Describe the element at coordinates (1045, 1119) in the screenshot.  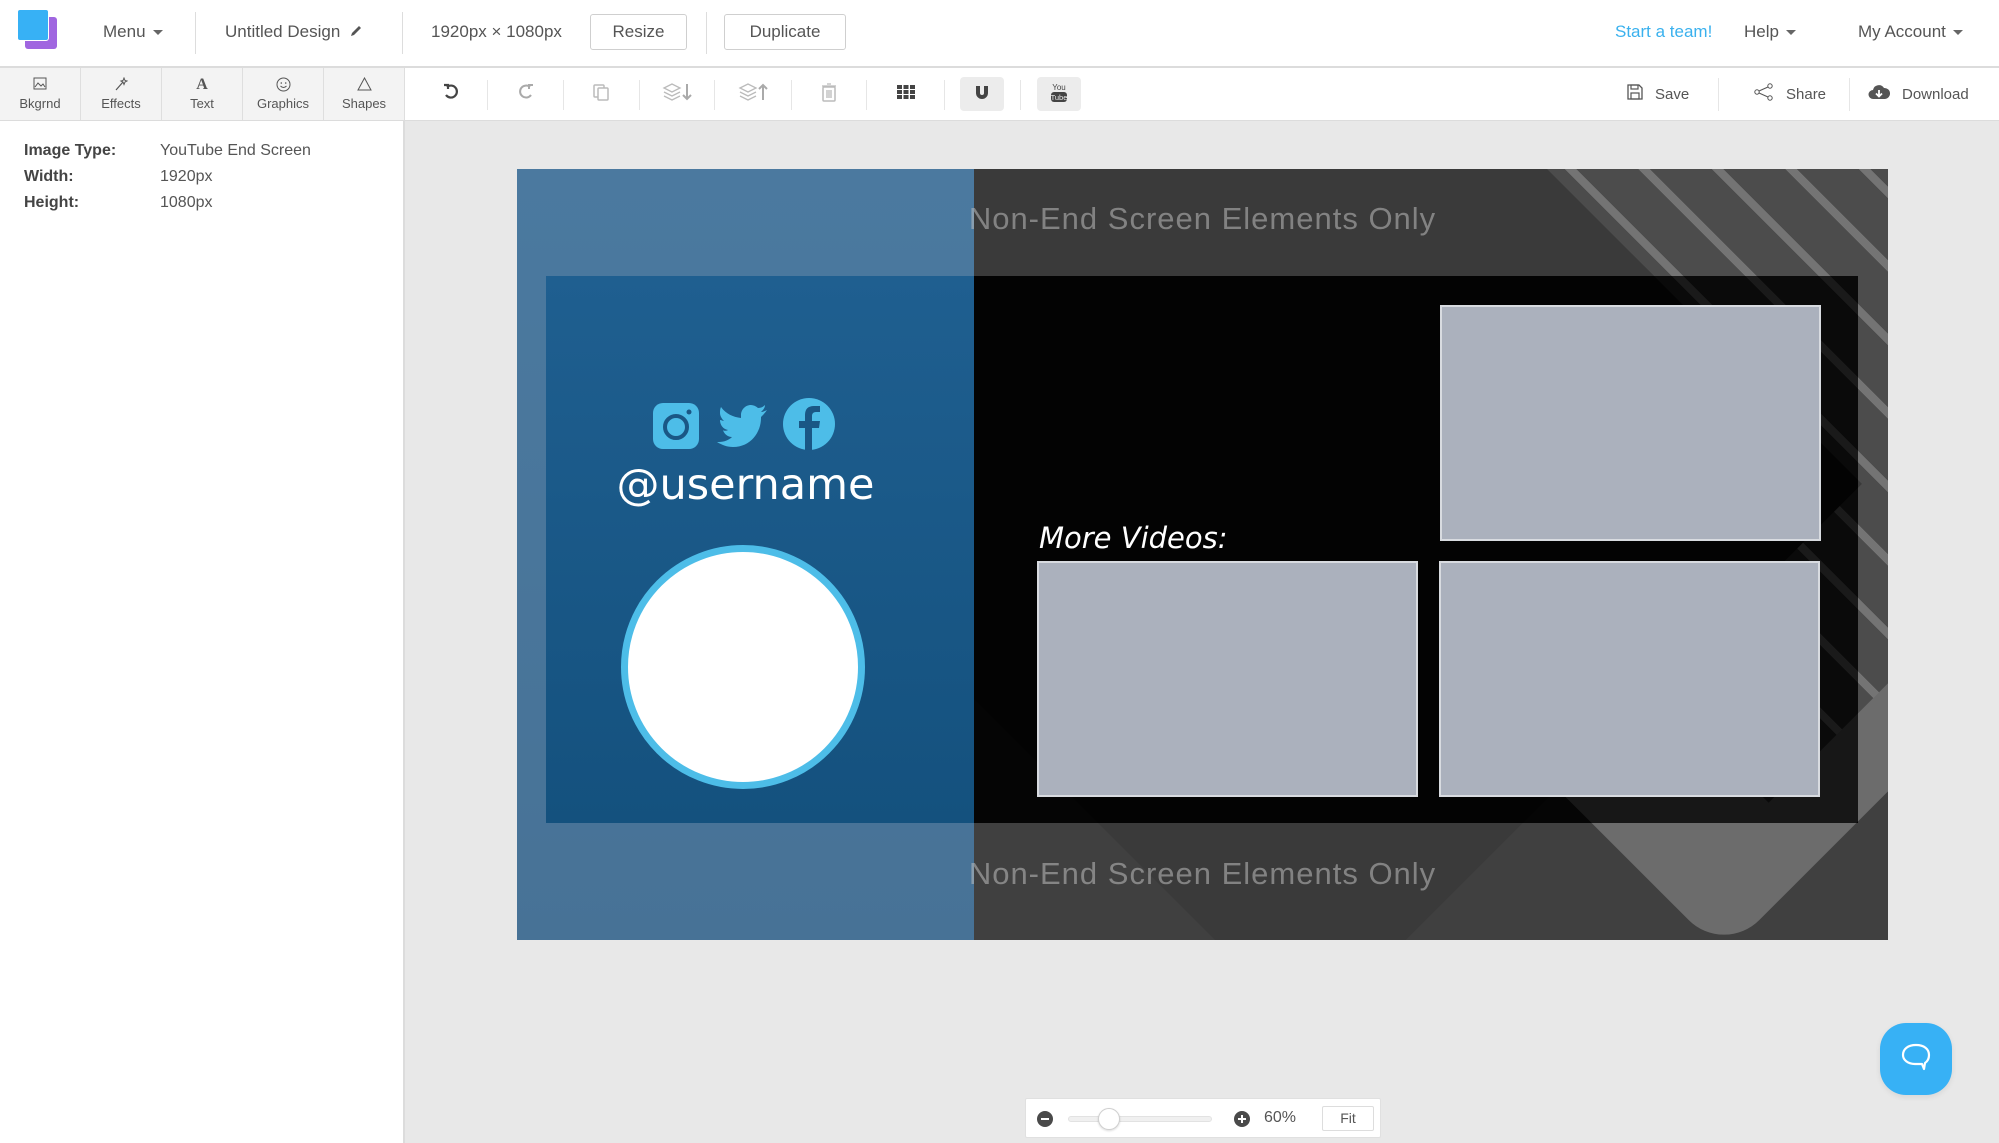
I see `zoom-out-button` at that location.